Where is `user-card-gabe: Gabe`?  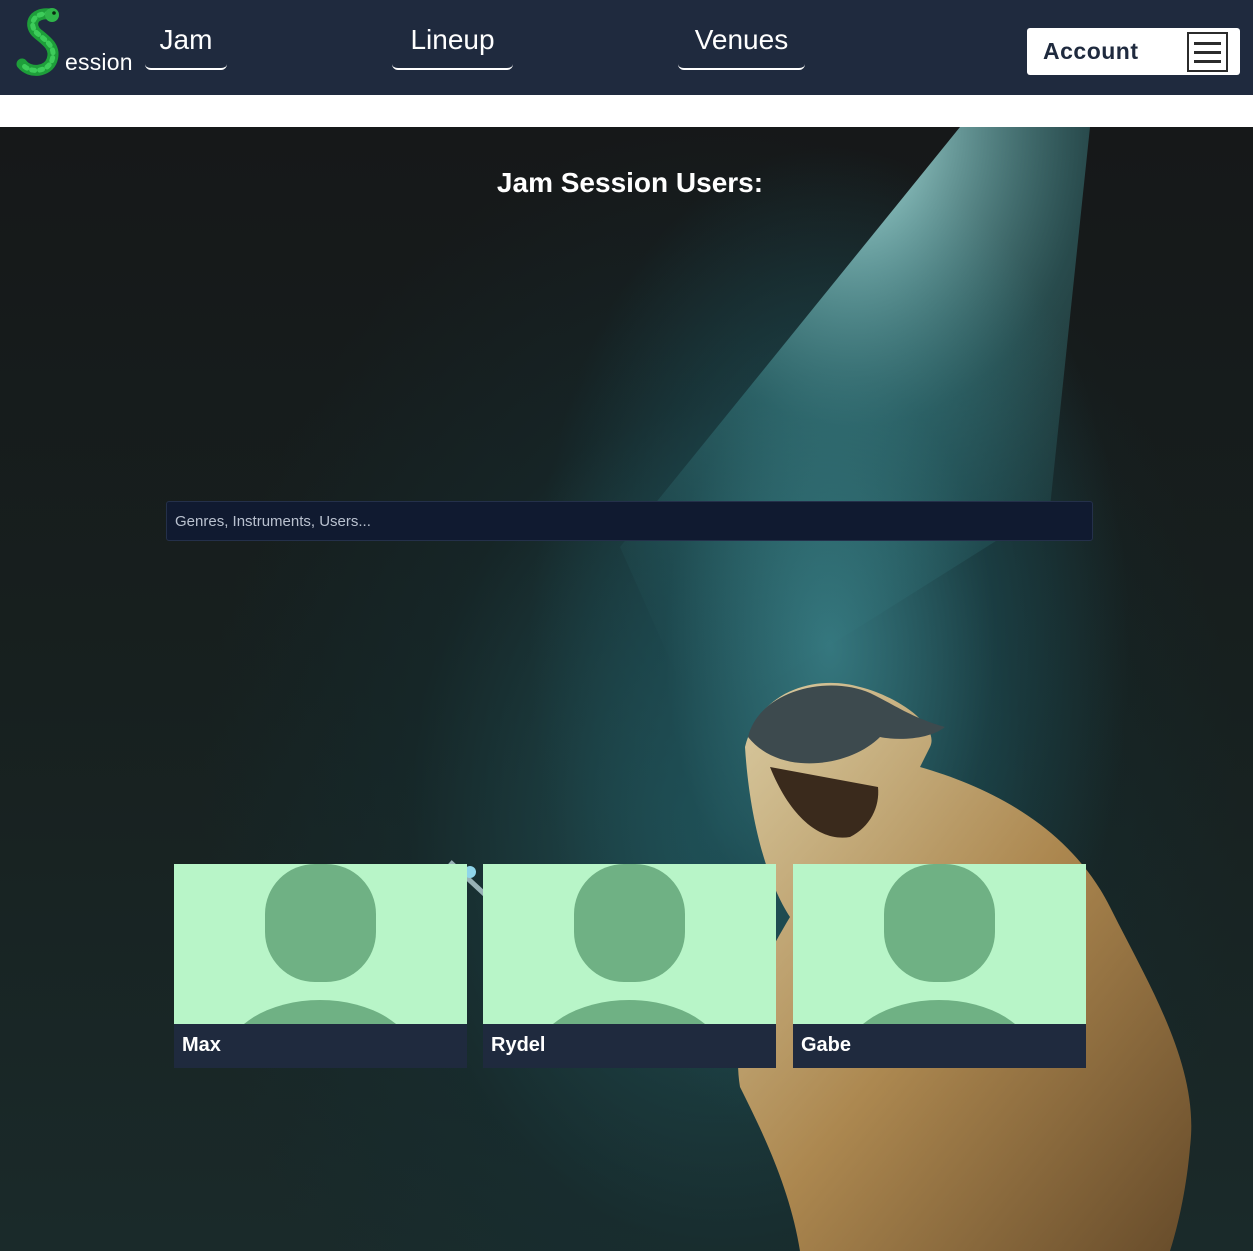 user-card-gabe: Gabe is located at coordinates (939, 966).